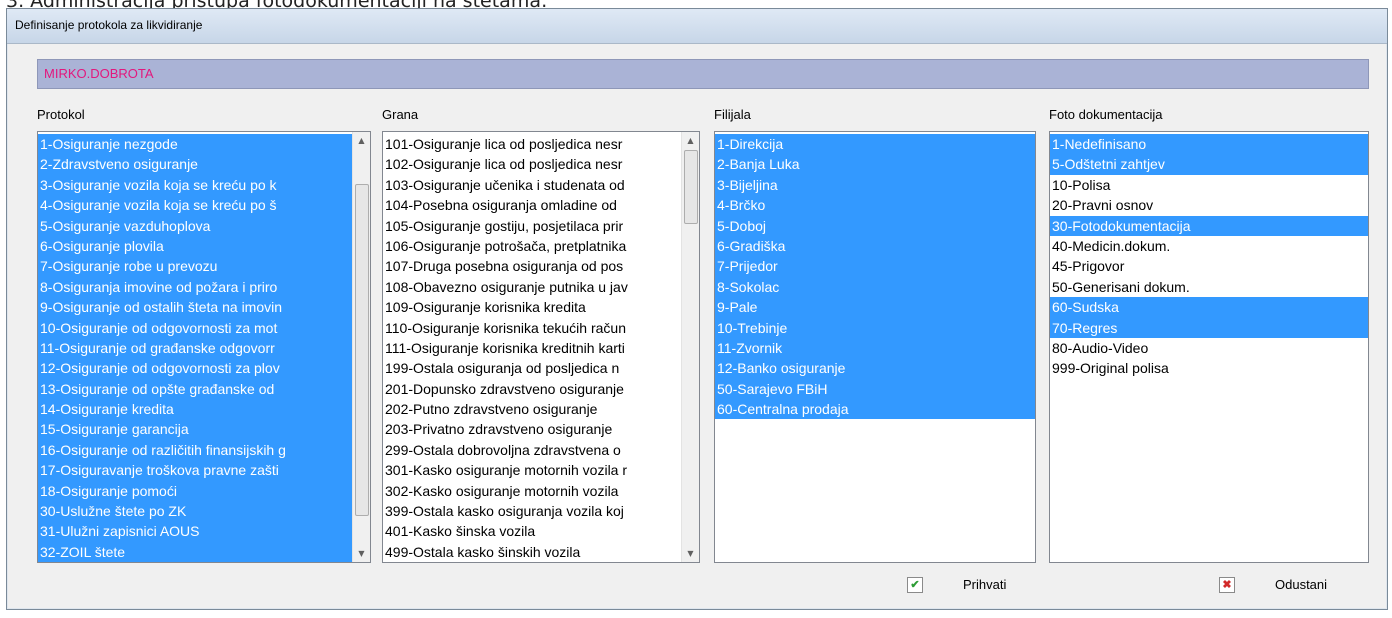  What do you see at coordinates (195, 409) in the screenshot?
I see `protokol-list-item: 14-Osiguranje kredita` at bounding box center [195, 409].